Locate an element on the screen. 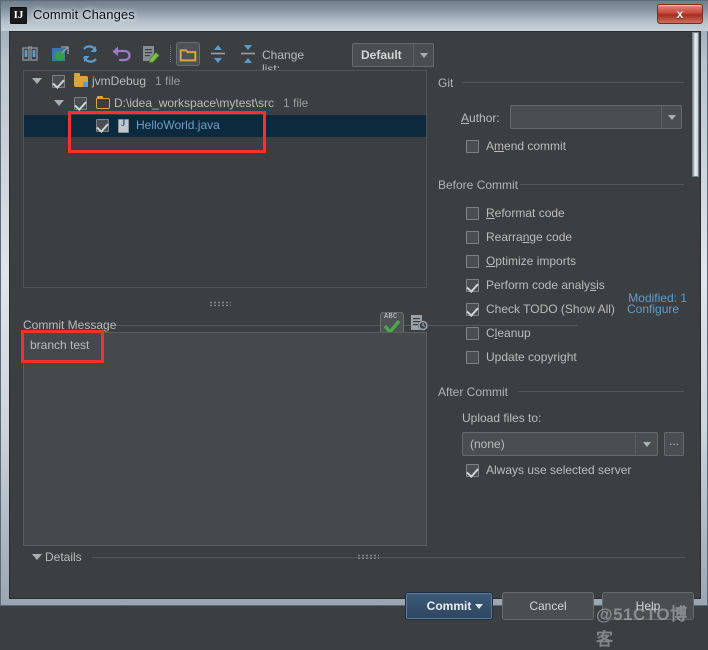 This screenshot has width=708, height=650. perform-code-analysis-checkbox is located at coordinates (472, 285).